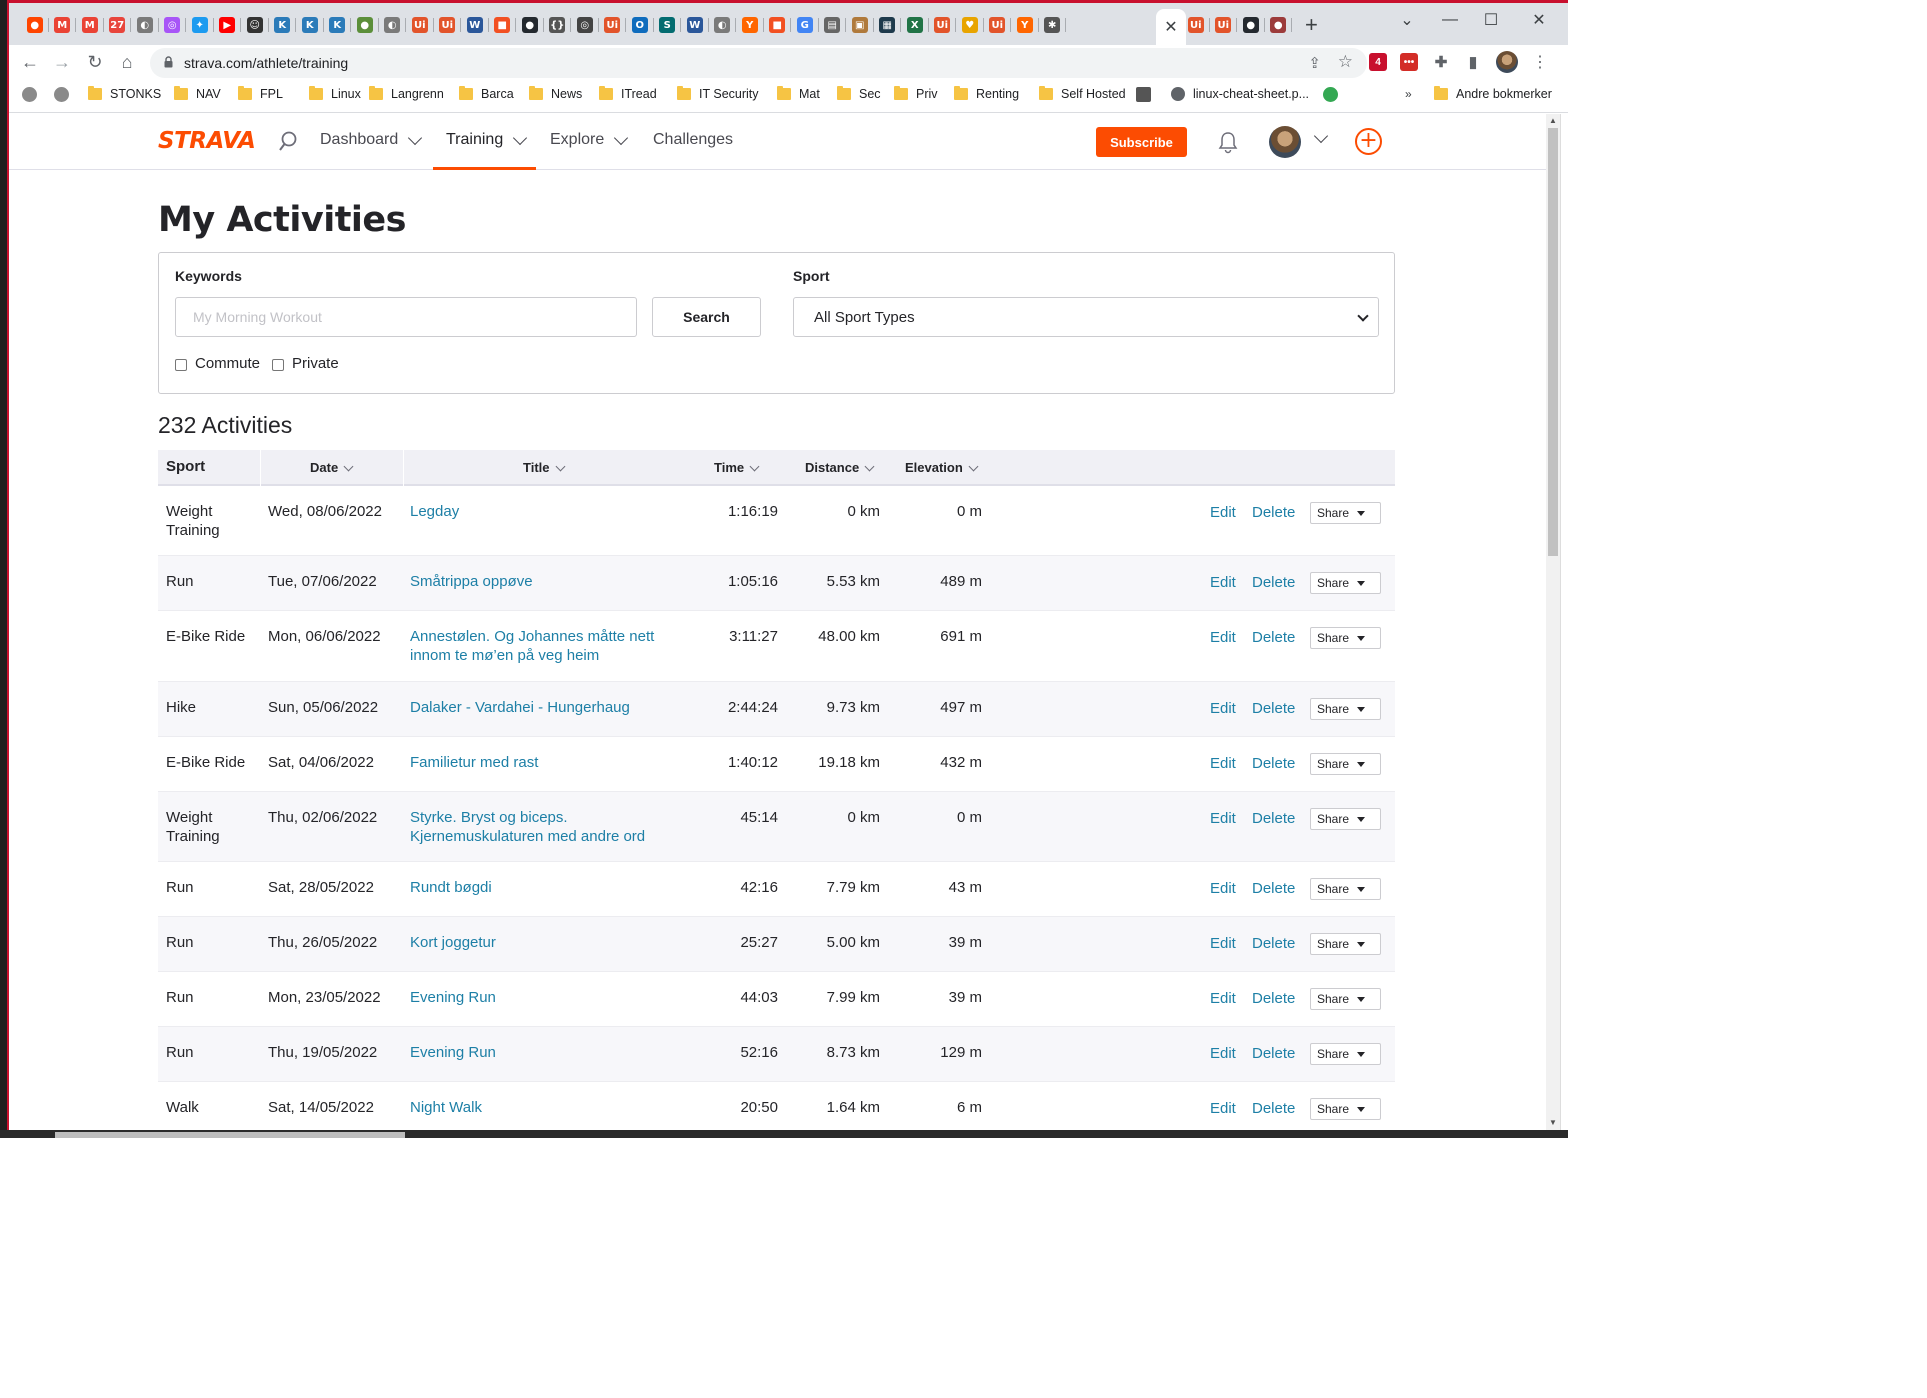 This screenshot has width=1927, height=1398. I want to click on profile-avatar, so click(1507, 62).